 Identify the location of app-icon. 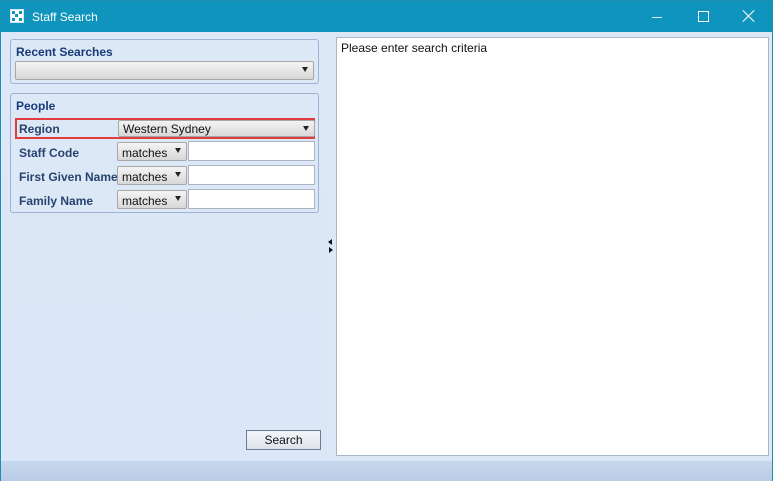
(17, 16).